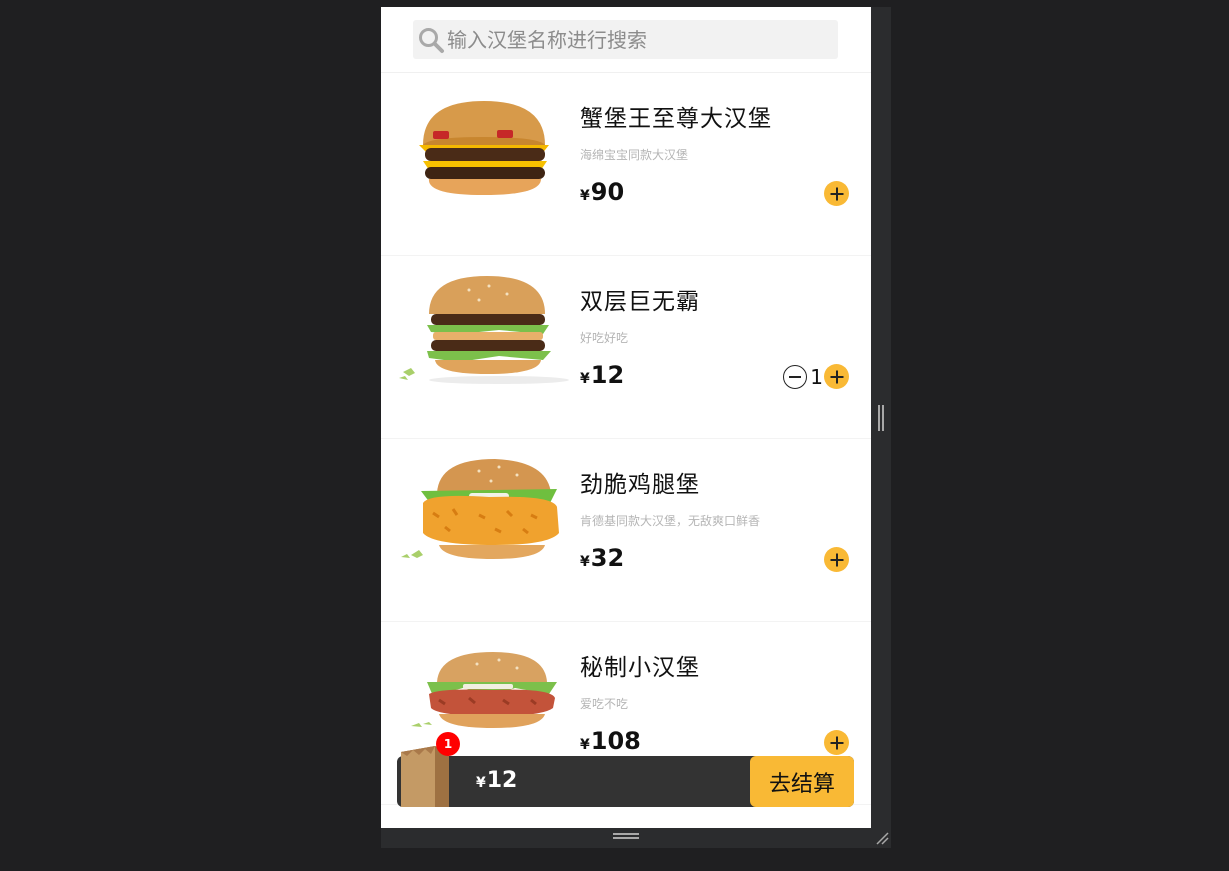  What do you see at coordinates (607, 192) in the screenshot?
I see `price-value: 90` at bounding box center [607, 192].